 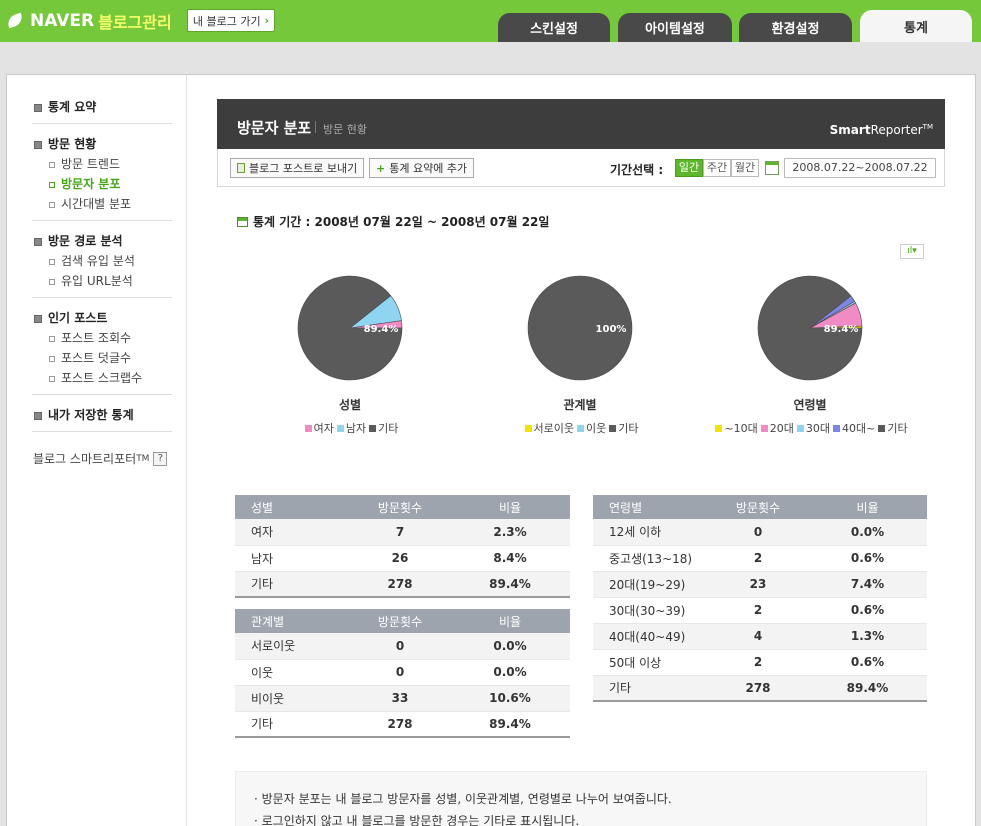 I want to click on legend-label: 서로이웃, so click(x=553, y=428).